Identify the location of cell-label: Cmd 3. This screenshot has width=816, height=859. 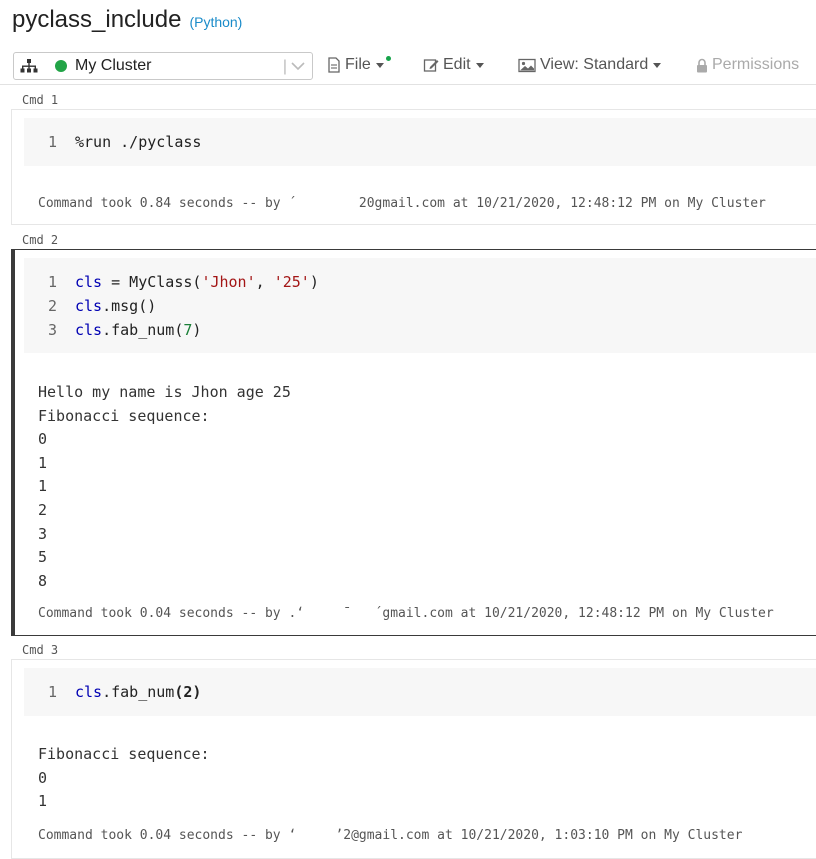
(40, 650).